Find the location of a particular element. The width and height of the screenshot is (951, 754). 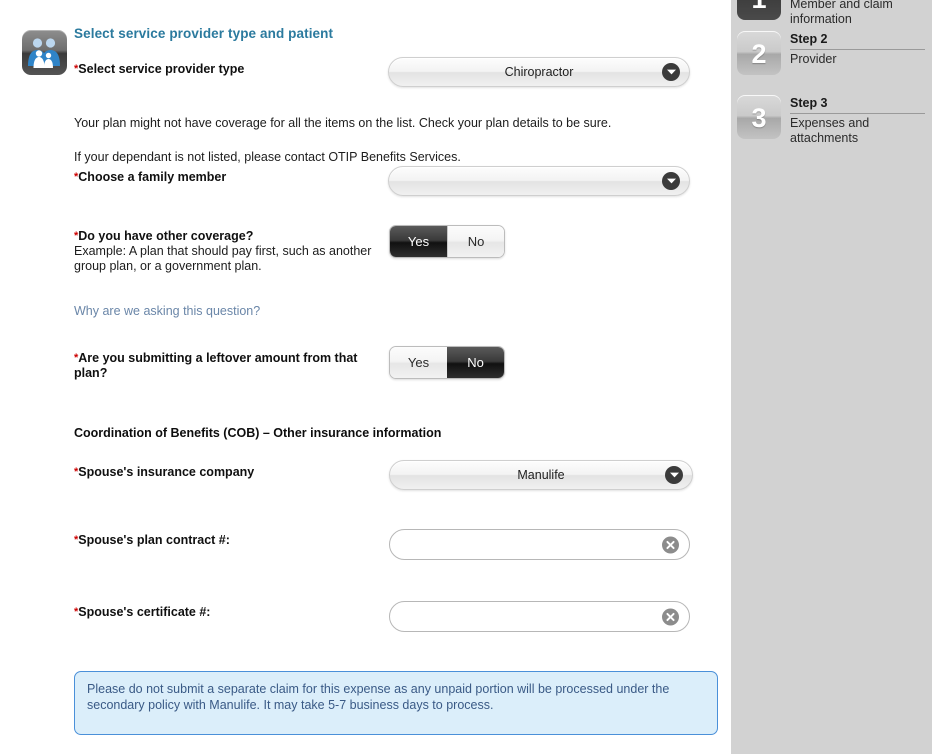

other-coverage-toggle: Yes No is located at coordinates (447, 241).